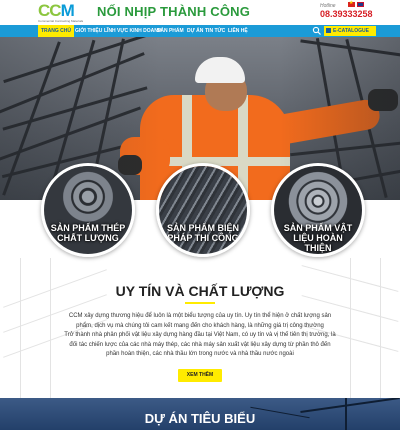 The height and width of the screenshot is (430, 400). What do you see at coordinates (200, 291) in the screenshot?
I see `section-title: UY TÍN VÀ CHẤT LƯỢNG` at bounding box center [200, 291].